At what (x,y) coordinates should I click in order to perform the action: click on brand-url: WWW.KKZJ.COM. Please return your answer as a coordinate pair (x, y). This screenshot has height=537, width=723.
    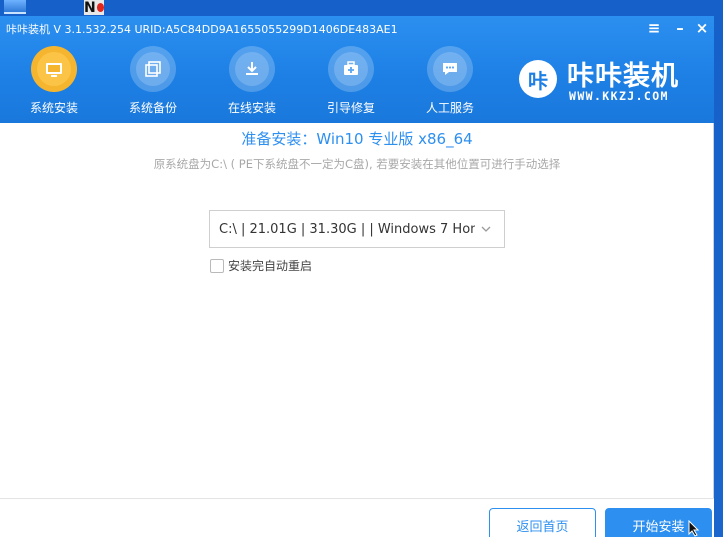
    Looking at the image, I should click on (619, 96).